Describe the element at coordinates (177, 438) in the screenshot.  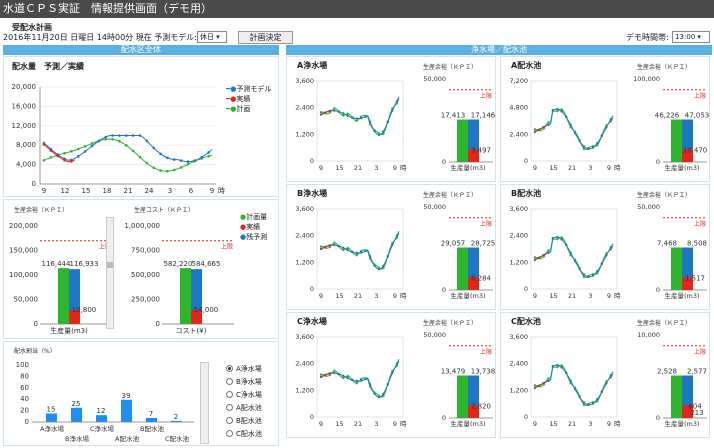
I see `ratio-label: C配水池` at that location.